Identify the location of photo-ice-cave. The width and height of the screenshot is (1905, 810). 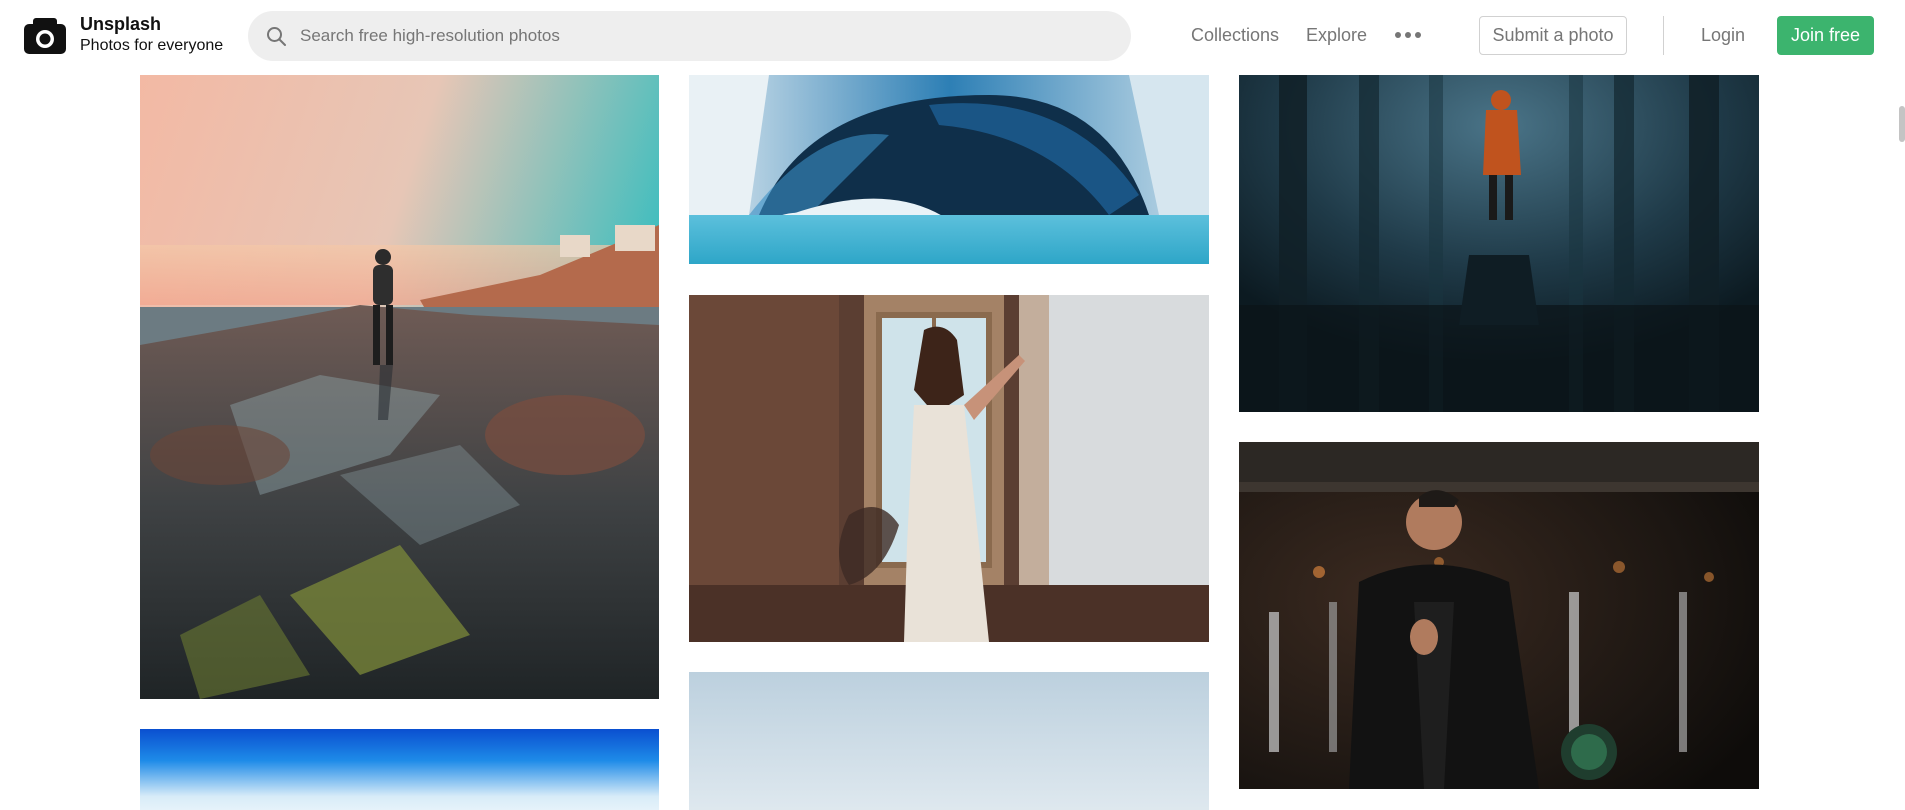
(949, 169).